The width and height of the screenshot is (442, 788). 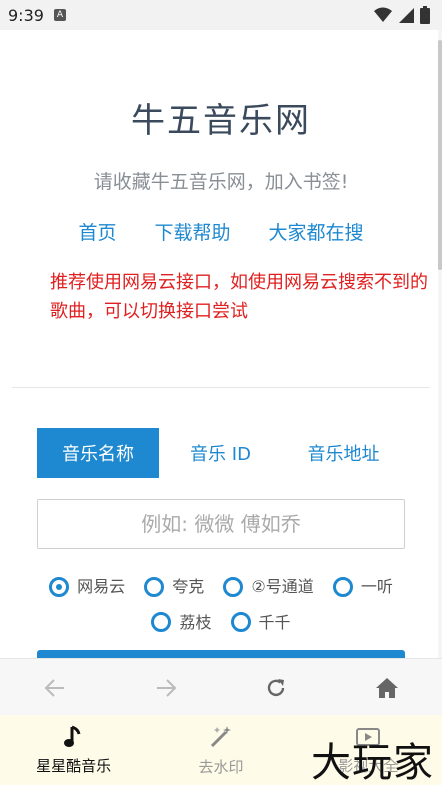 I want to click on bottom-tab-music: 星星酷音乐, so click(x=73, y=750).